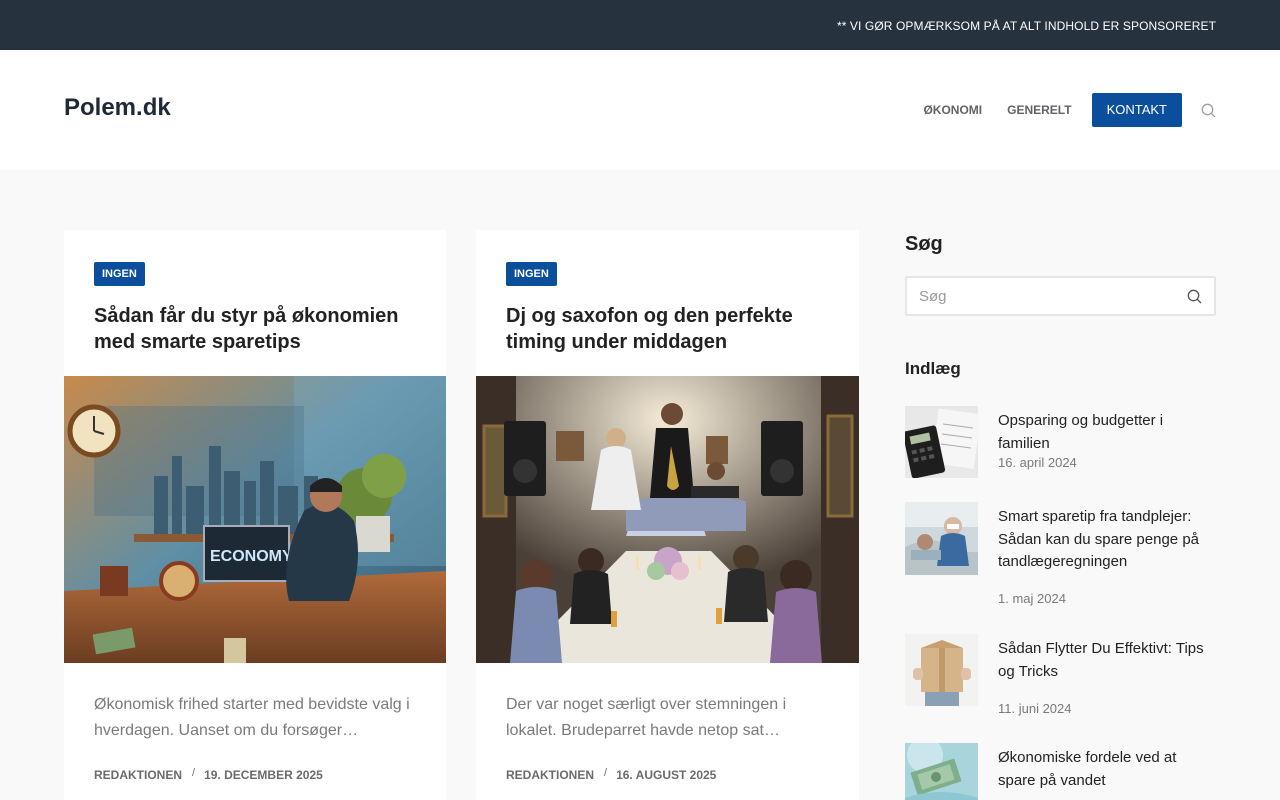 The width and height of the screenshot is (1280, 800). Describe the element at coordinates (924, 244) in the screenshot. I see `search-widget-heading: Søg` at that location.